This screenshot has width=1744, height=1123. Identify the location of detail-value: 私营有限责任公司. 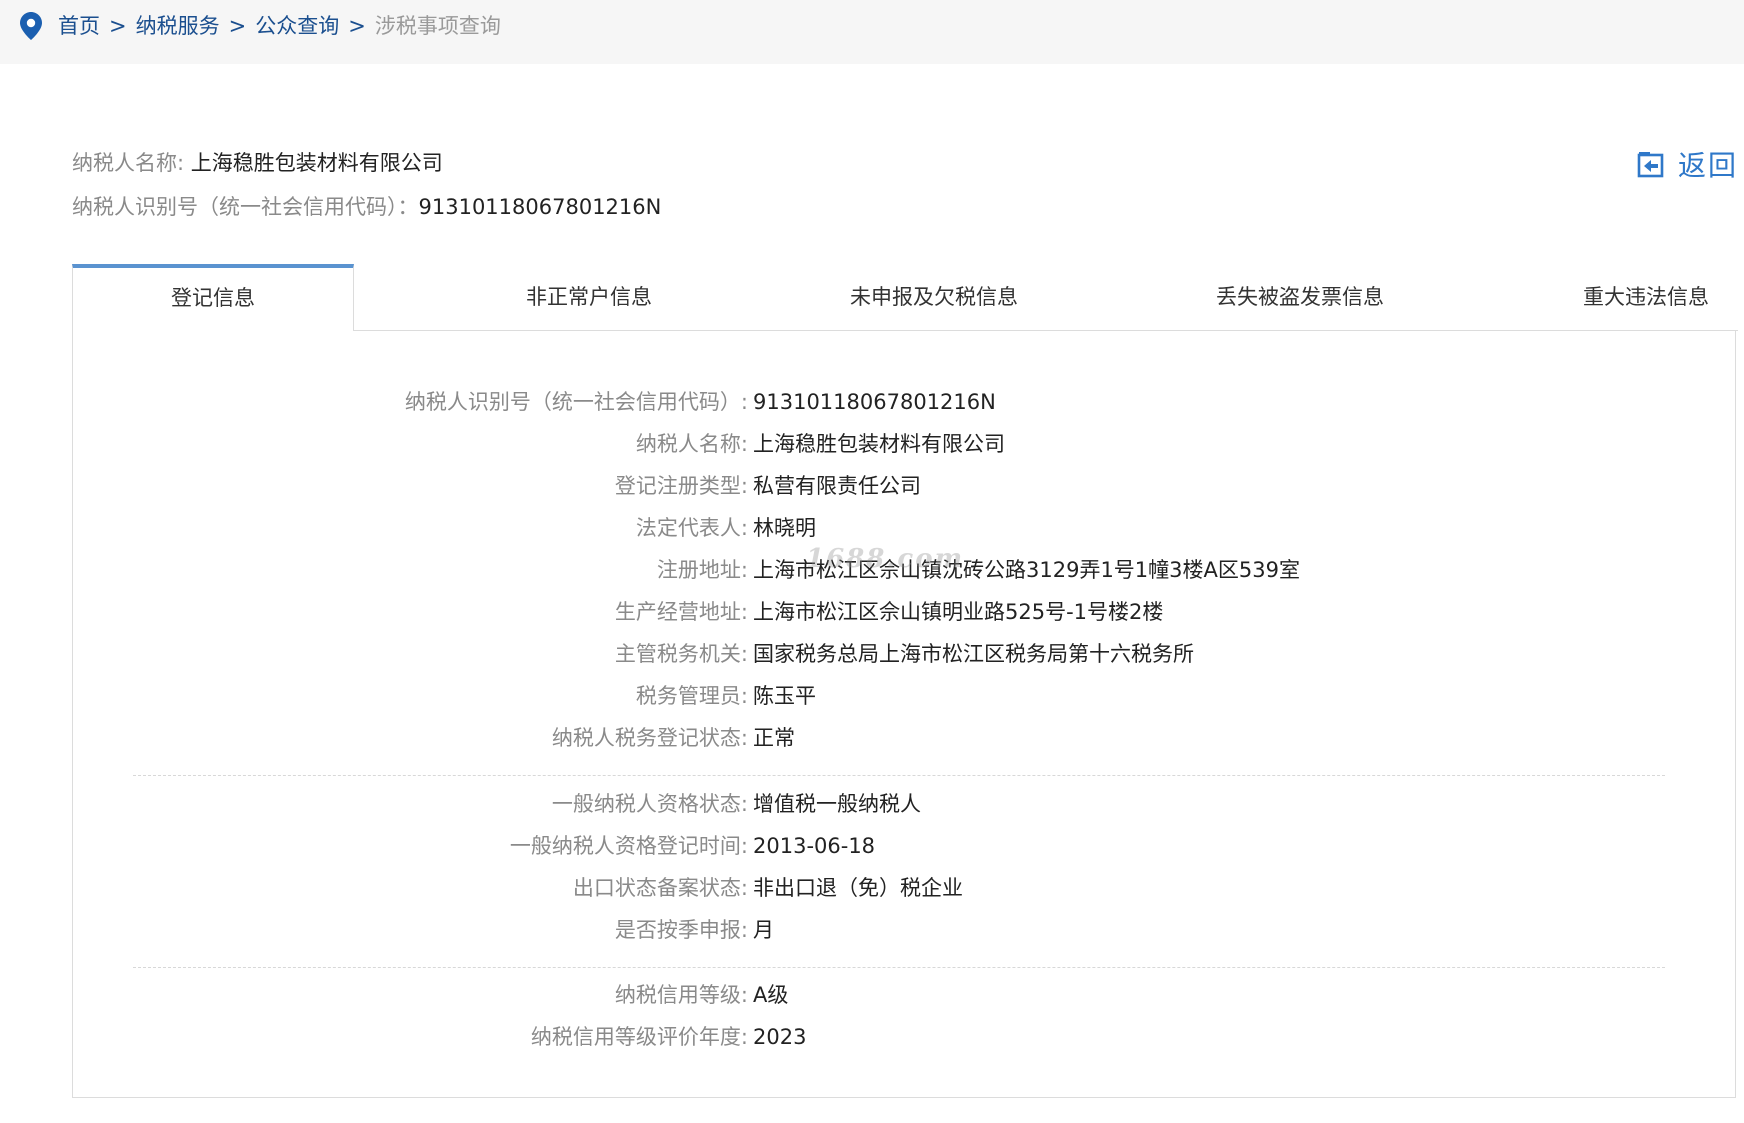
(837, 486).